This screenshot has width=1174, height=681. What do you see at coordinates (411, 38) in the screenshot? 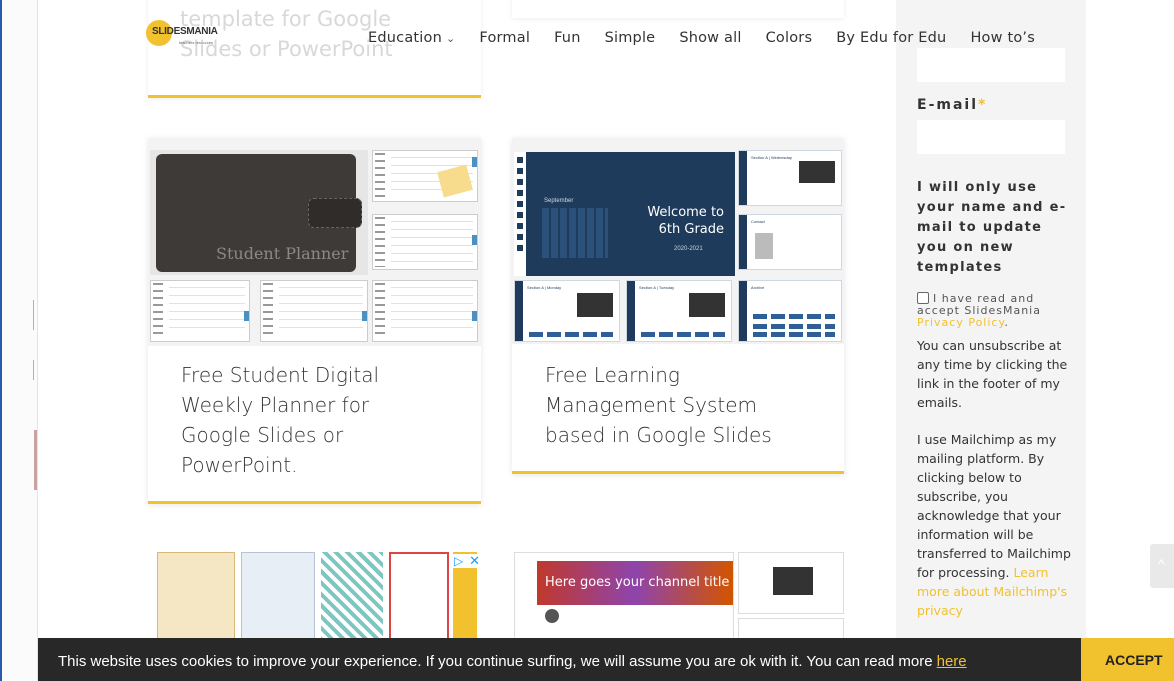
I see `nav-item-education: Education ⌄` at bounding box center [411, 38].